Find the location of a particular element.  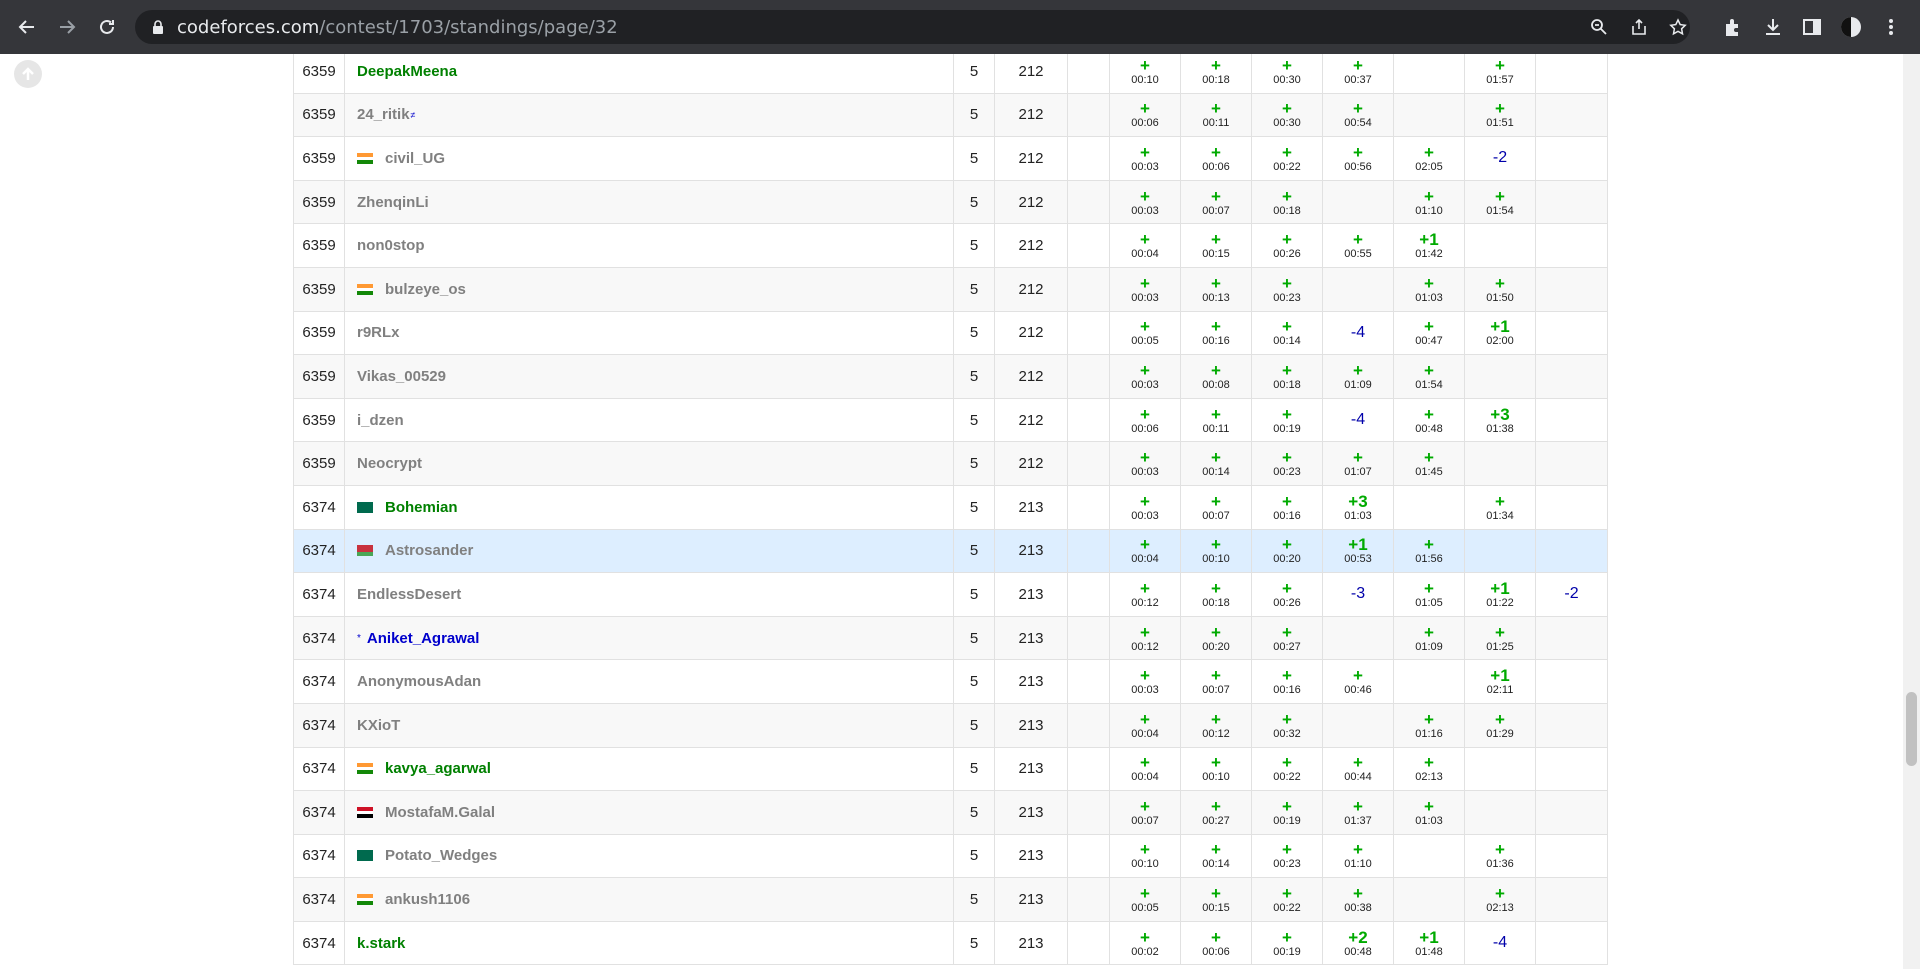

problem-result-cell: +01:45 is located at coordinates (1429, 463).